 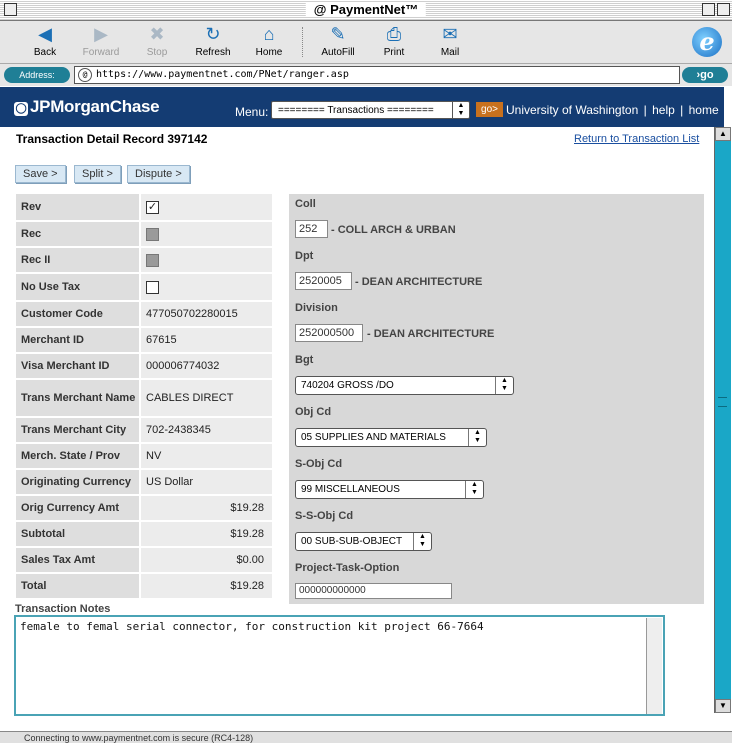 What do you see at coordinates (77, 314) in the screenshot?
I see `detail-label: Customer Code` at bounding box center [77, 314].